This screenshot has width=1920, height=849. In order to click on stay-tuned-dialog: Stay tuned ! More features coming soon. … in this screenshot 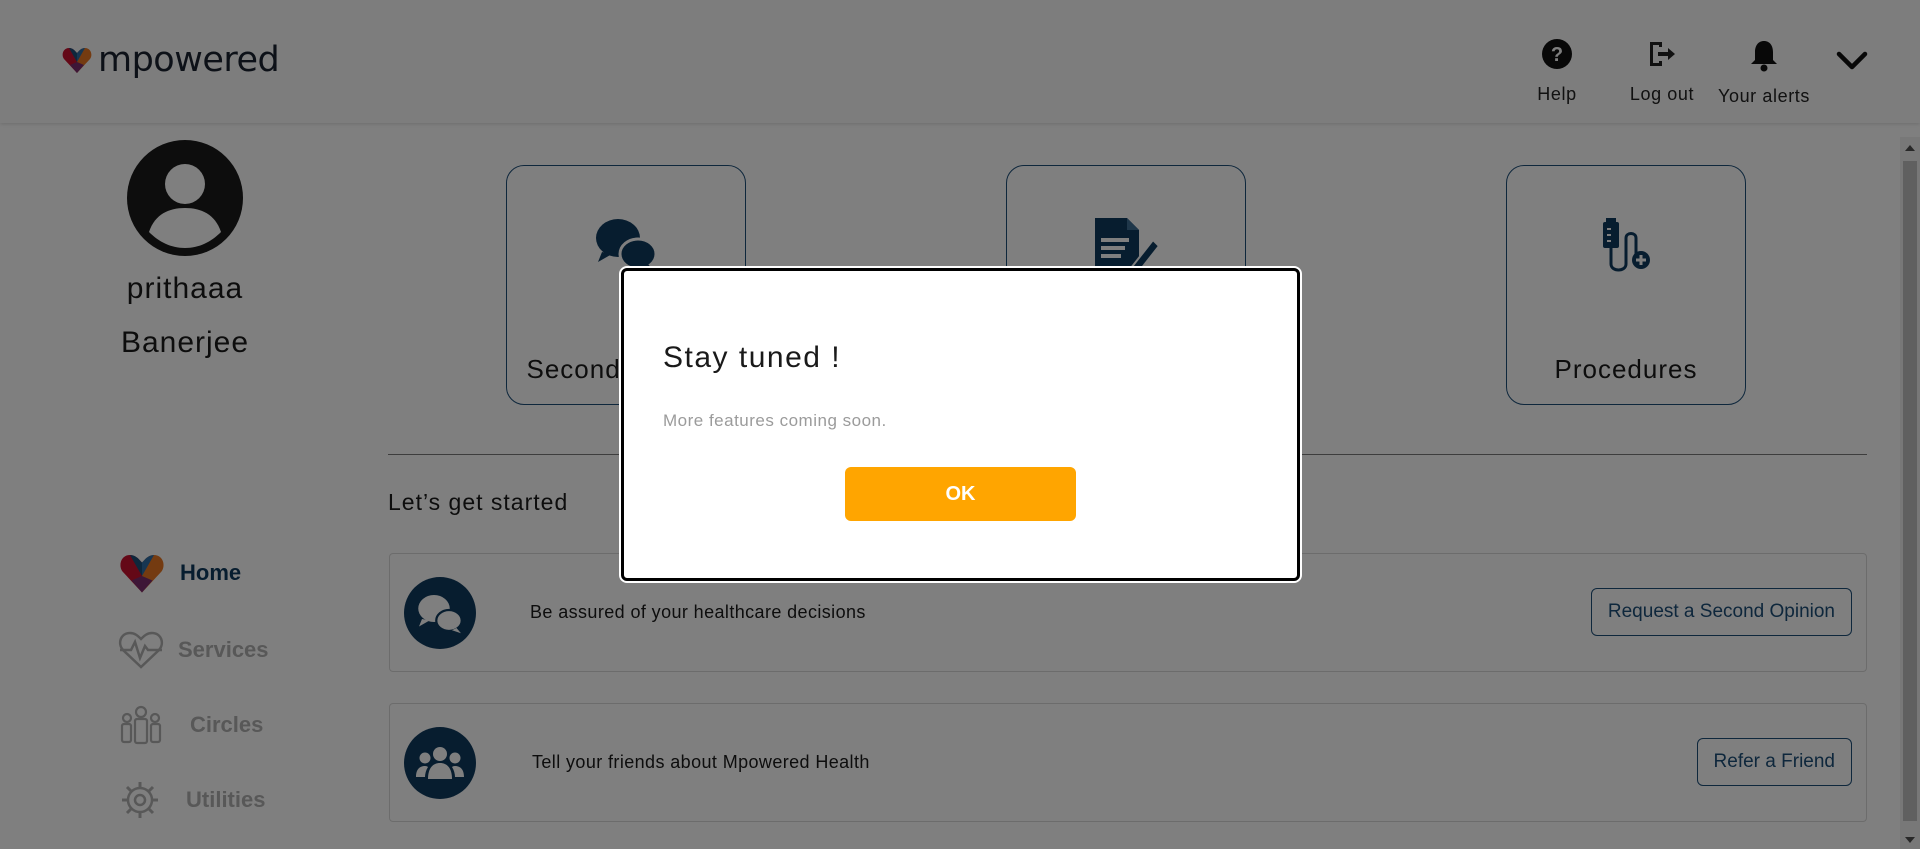, I will do `click(960, 424)`.